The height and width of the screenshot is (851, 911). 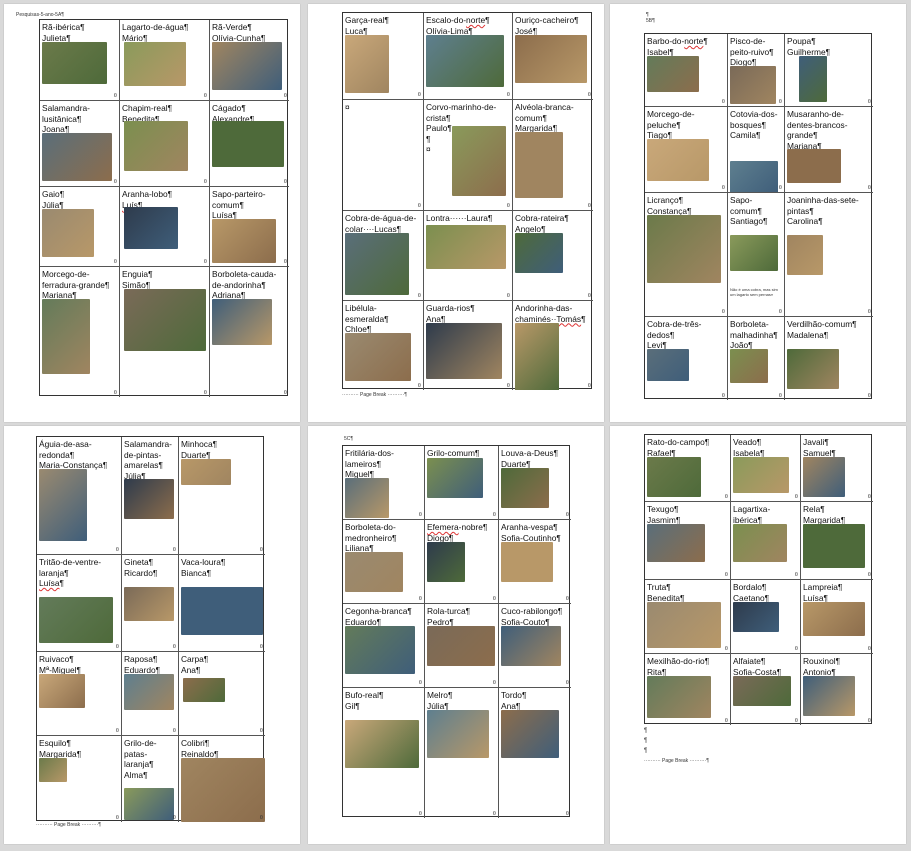 I want to click on table-cell-ourico-cacheiro: Ouriço-cacheiro¶ José¶ ¤, so click(x=553, y=56).